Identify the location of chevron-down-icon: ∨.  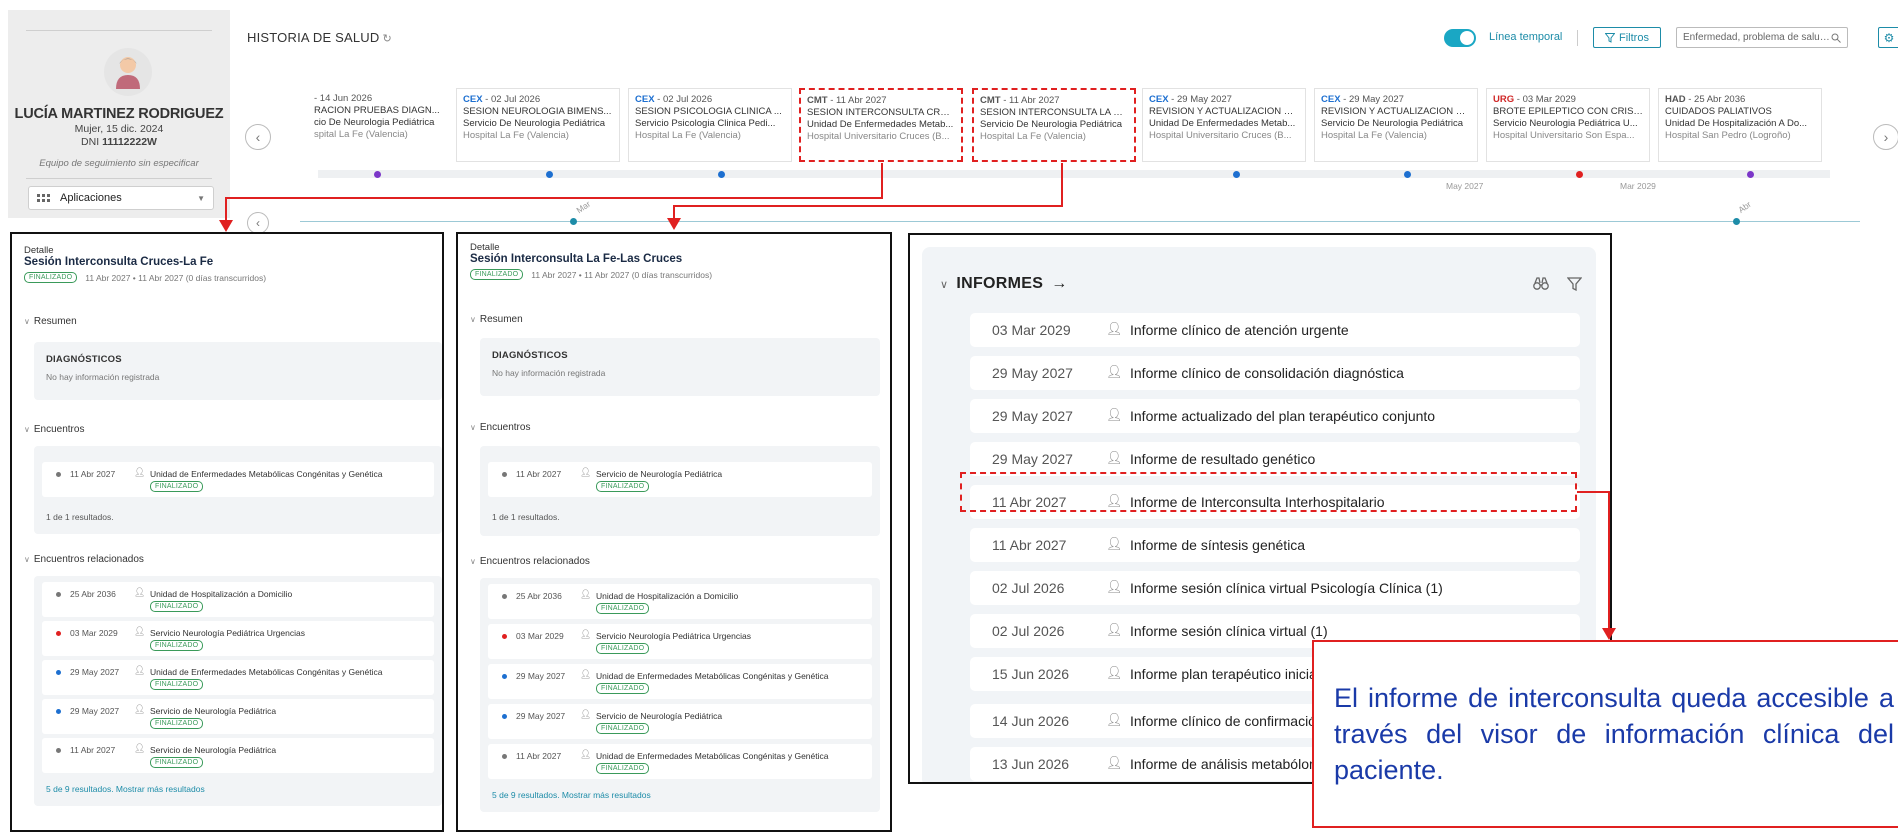
(944, 284).